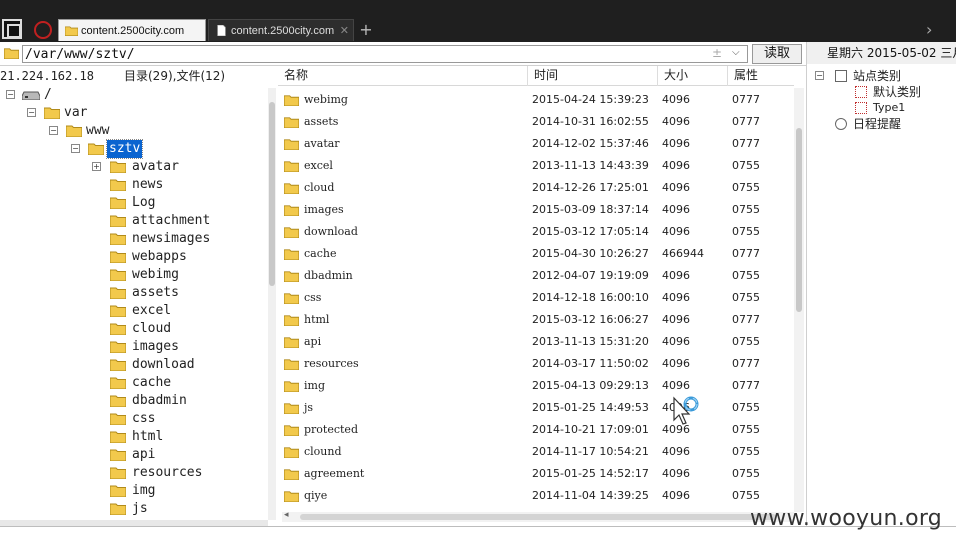  Describe the element at coordinates (328, 275) in the screenshot. I see `file-name: dbadmin` at that location.